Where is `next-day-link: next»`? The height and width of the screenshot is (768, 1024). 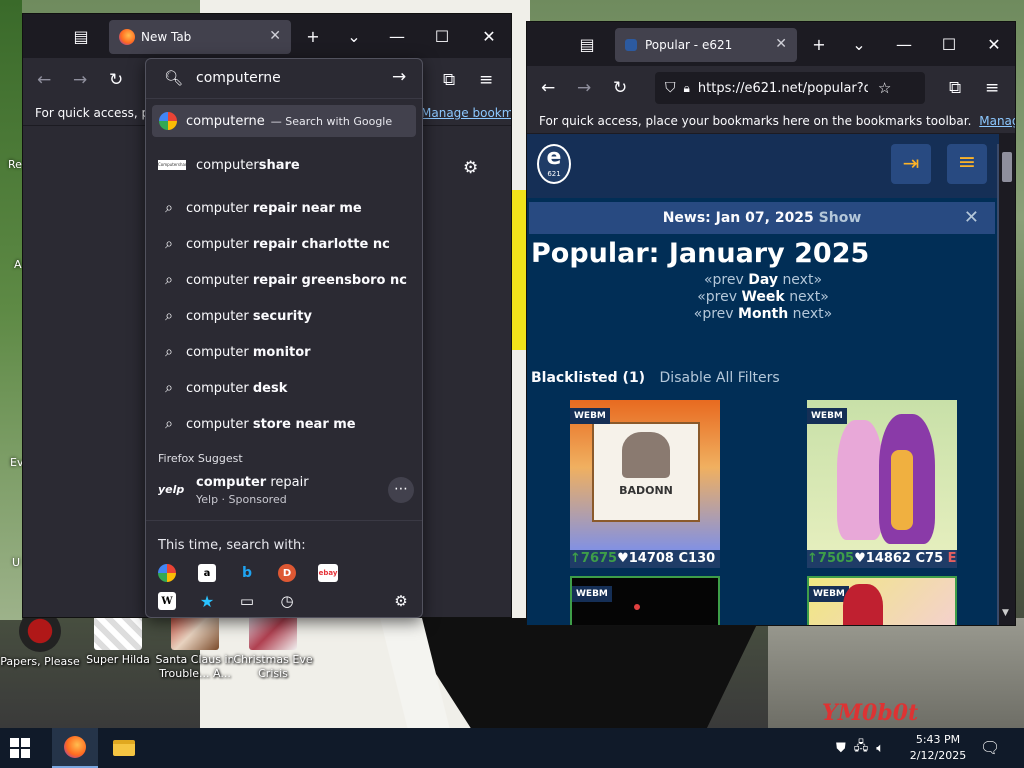
next-day-link: next» is located at coordinates (802, 280).